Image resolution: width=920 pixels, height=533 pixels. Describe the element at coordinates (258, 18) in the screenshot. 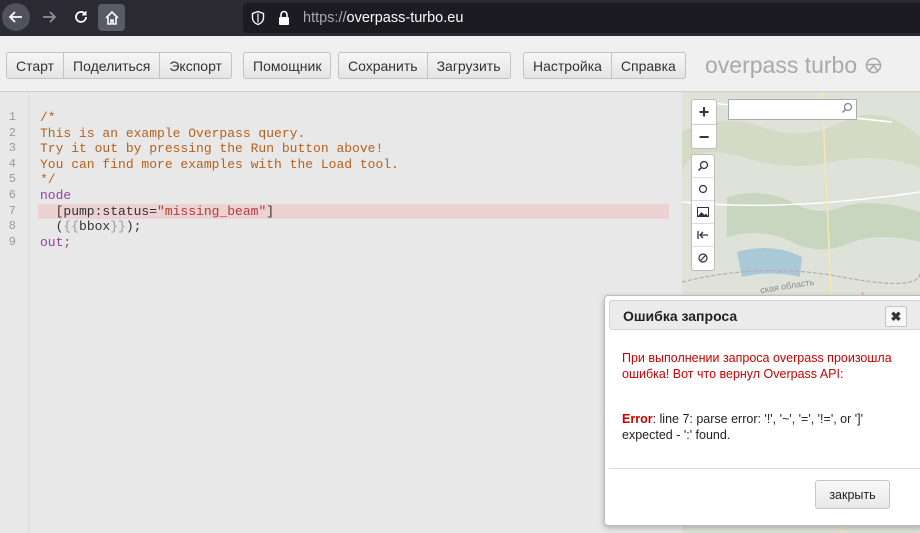

I see `shield-icon` at that location.